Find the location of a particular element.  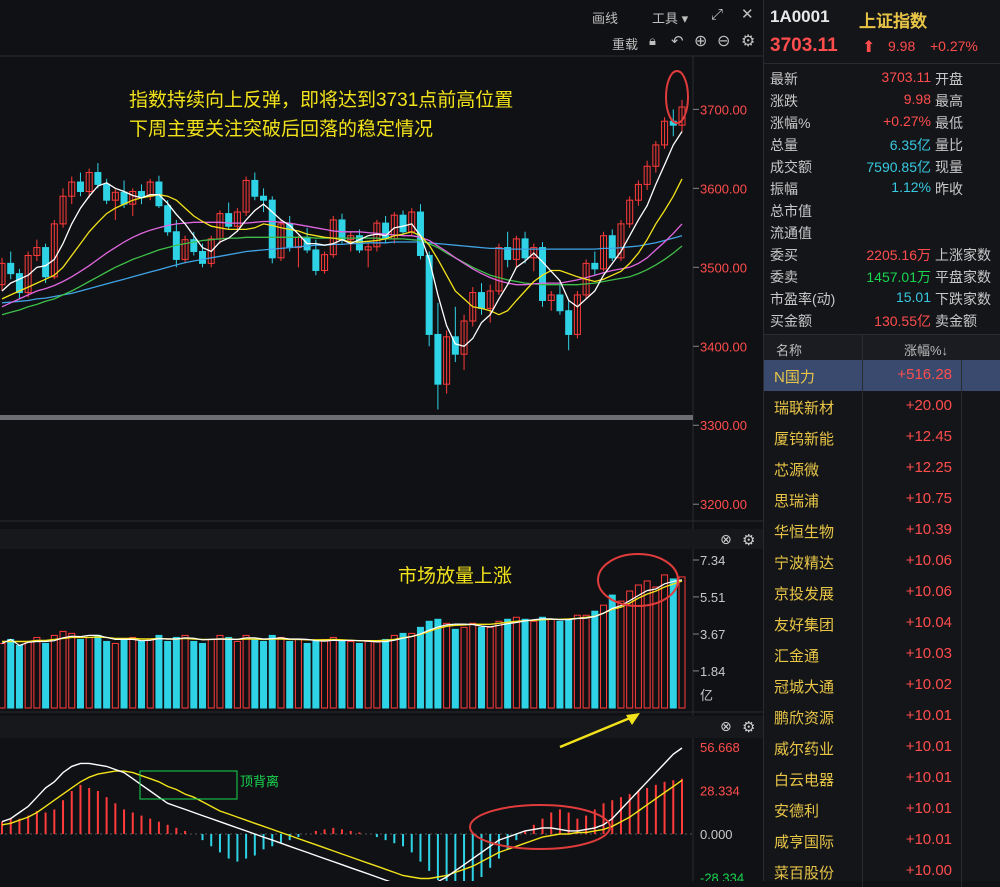

y-tick-label: 0.000 is located at coordinates (716, 834).